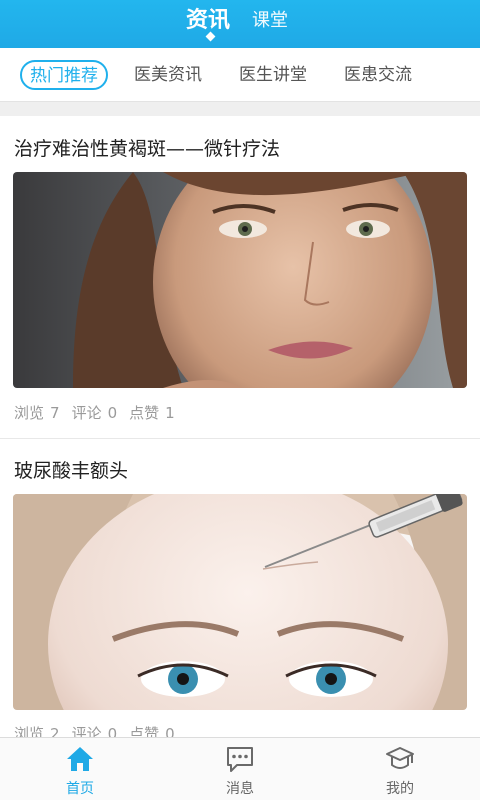  I want to click on nav-home-label: 首页, so click(80, 789).